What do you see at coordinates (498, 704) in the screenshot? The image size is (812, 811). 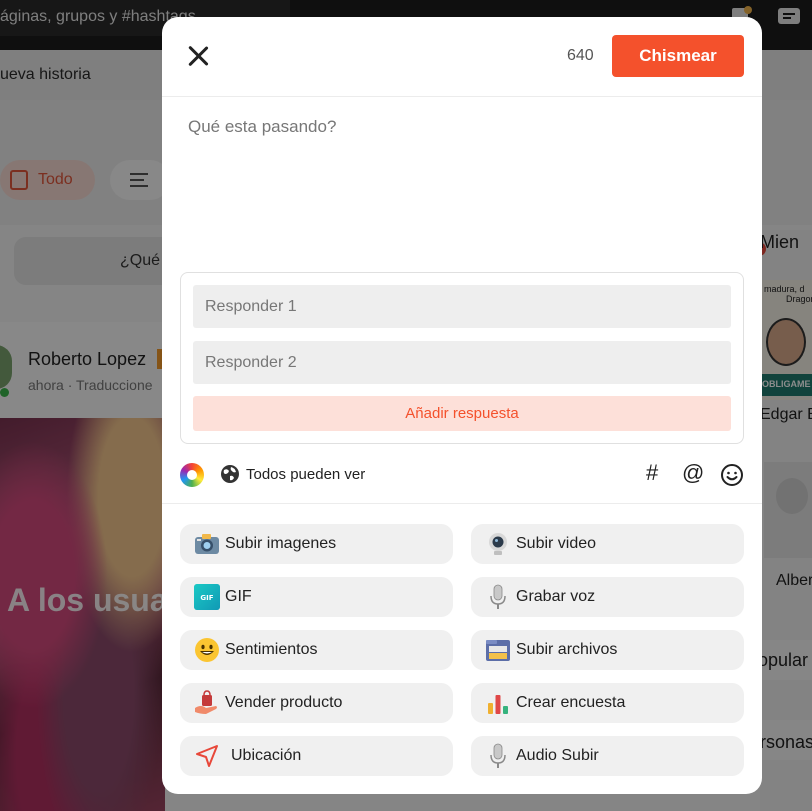 I see `bar-chart-icon` at bounding box center [498, 704].